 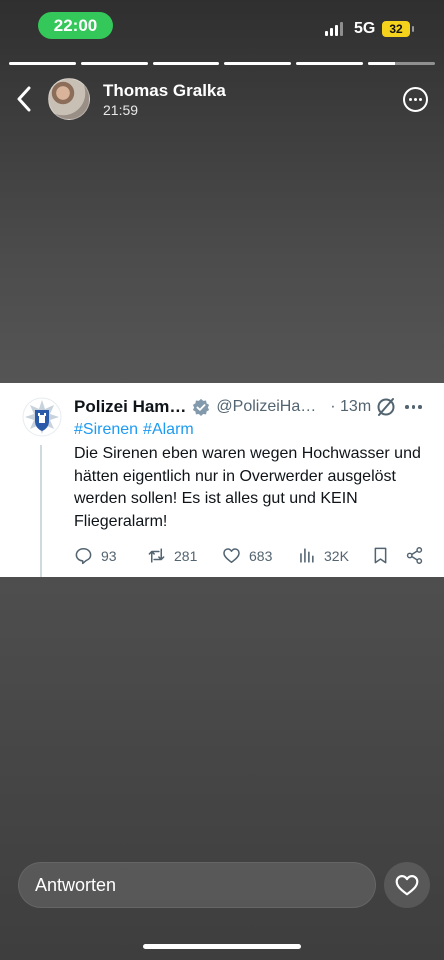 I want to click on more-options-button, so click(x=415, y=99).